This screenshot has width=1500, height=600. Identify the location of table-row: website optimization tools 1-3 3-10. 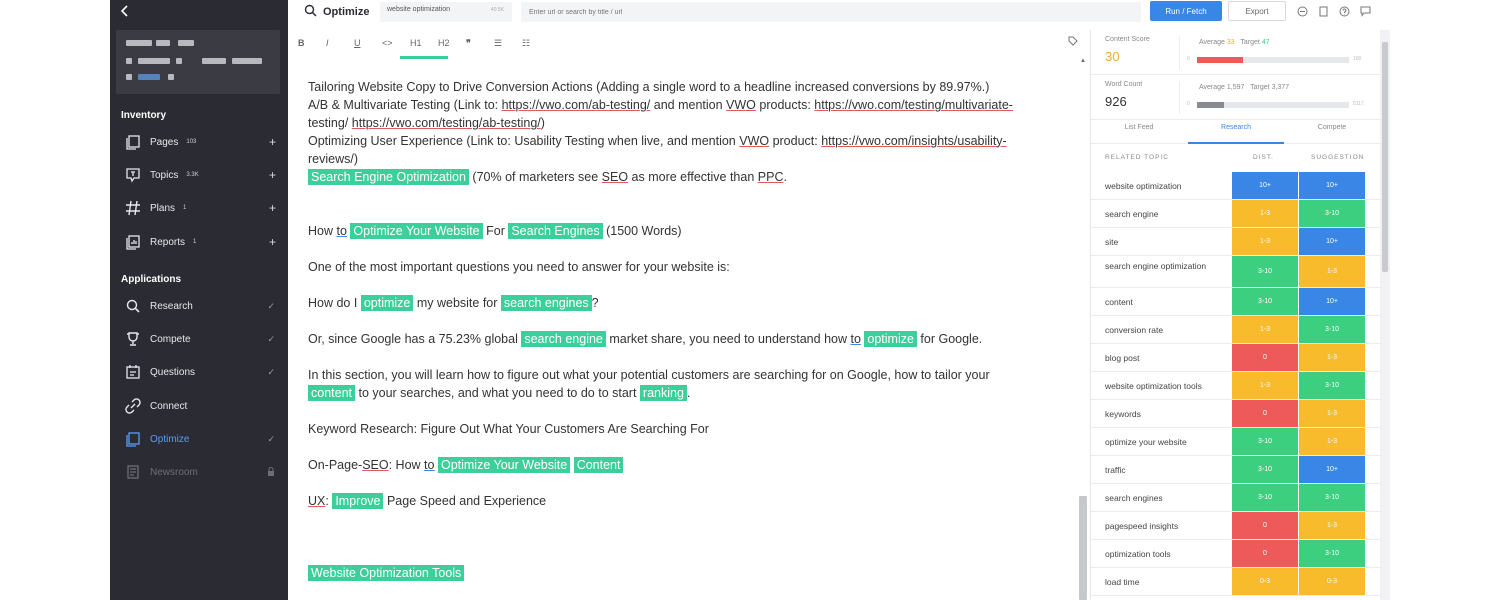
(1235, 386).